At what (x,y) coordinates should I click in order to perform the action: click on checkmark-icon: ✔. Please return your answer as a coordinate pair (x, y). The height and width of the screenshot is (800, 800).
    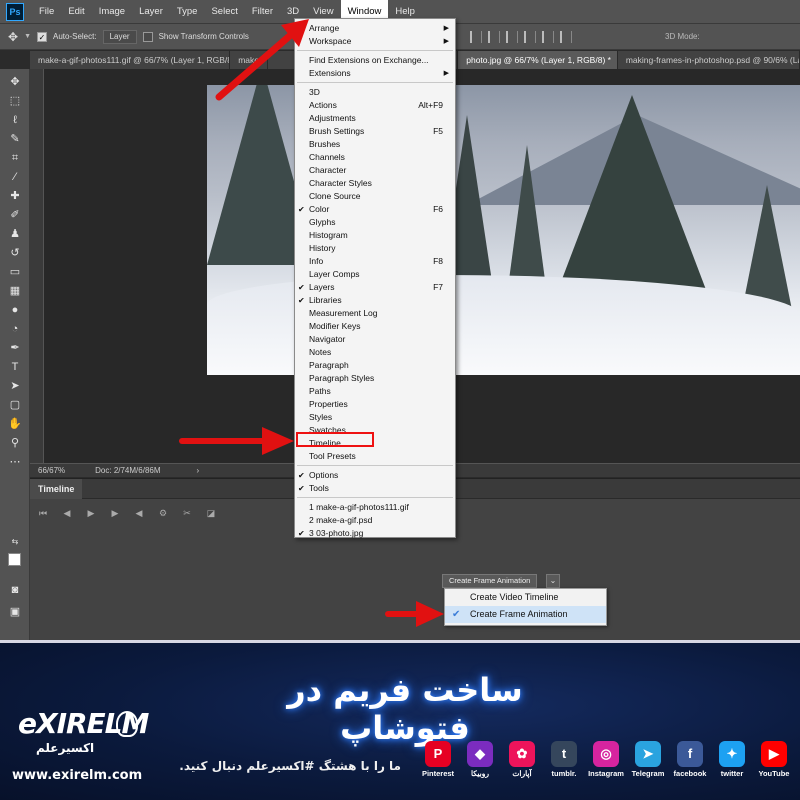
    Looking at the image, I should click on (456, 614).